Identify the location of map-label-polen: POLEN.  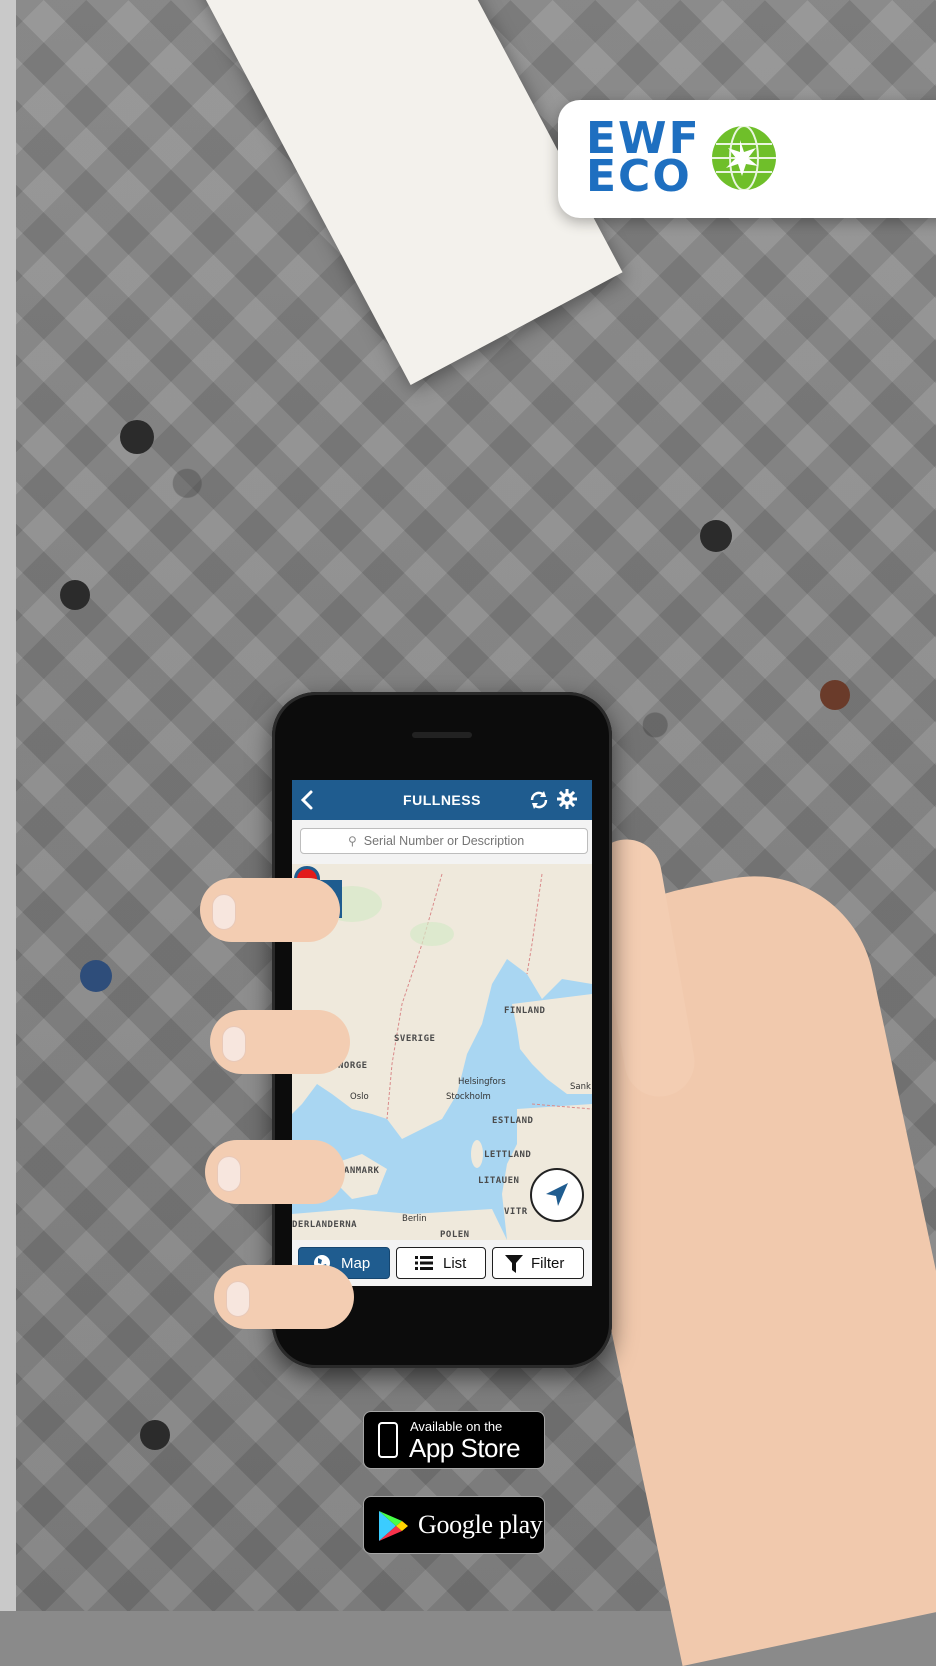
(455, 1235).